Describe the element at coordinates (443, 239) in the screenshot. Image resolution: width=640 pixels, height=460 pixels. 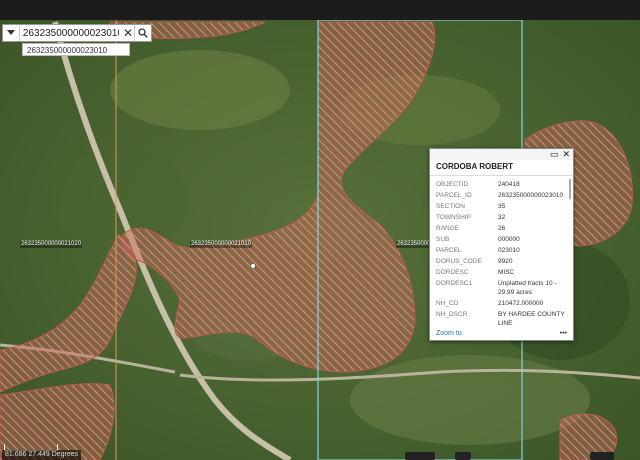
I see `attribute-key: SUB` at that location.